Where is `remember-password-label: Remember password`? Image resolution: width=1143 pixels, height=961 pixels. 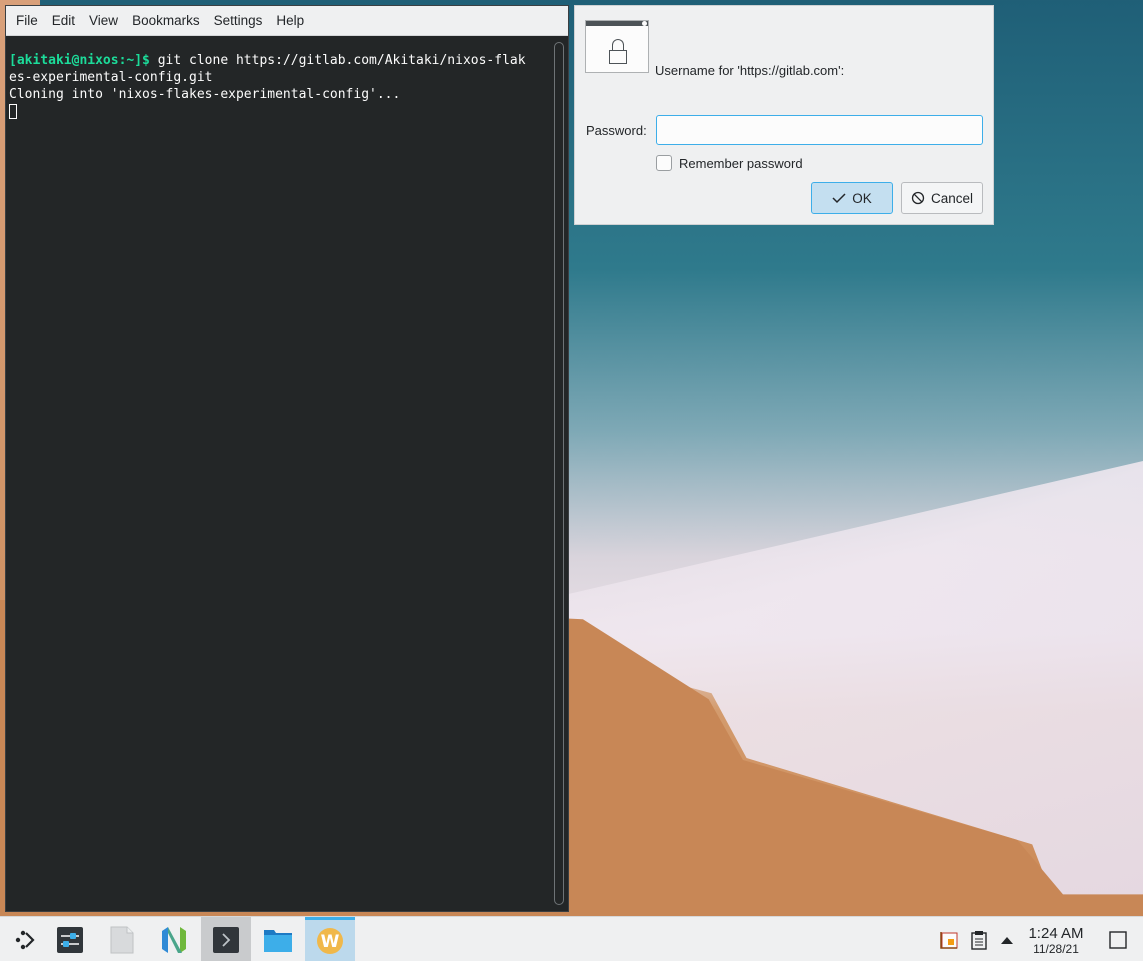
remember-password-label: Remember password is located at coordinates (741, 163).